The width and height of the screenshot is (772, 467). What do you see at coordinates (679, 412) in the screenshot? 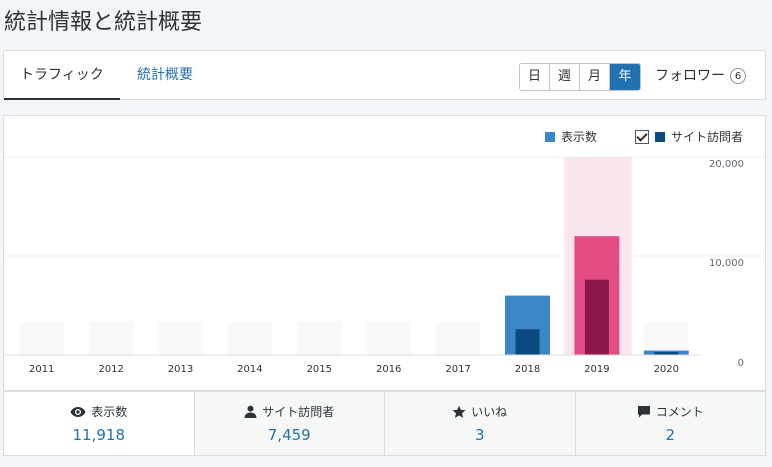
I see `stat-label-comments: コメント` at bounding box center [679, 412].